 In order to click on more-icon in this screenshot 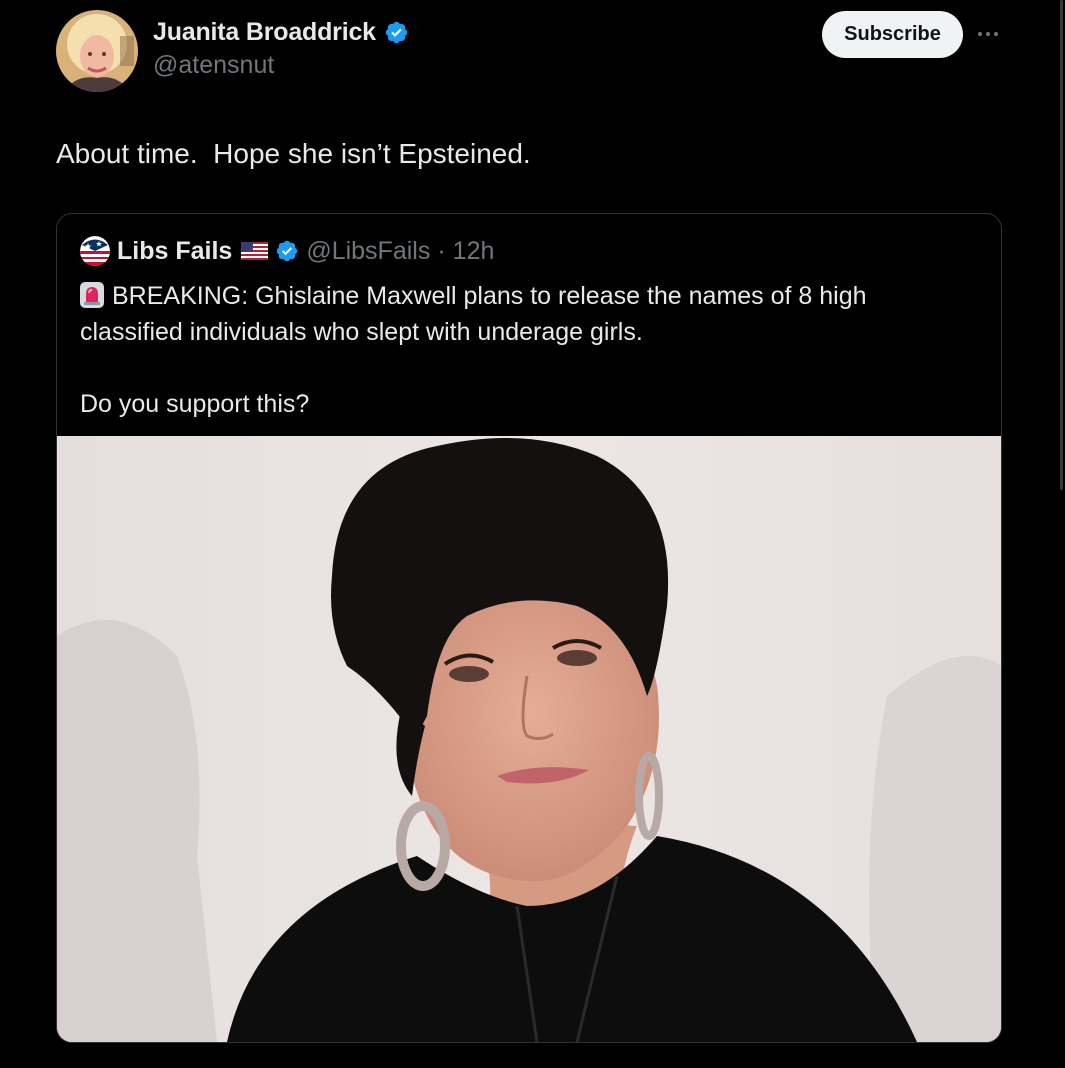, I will do `click(988, 34)`.